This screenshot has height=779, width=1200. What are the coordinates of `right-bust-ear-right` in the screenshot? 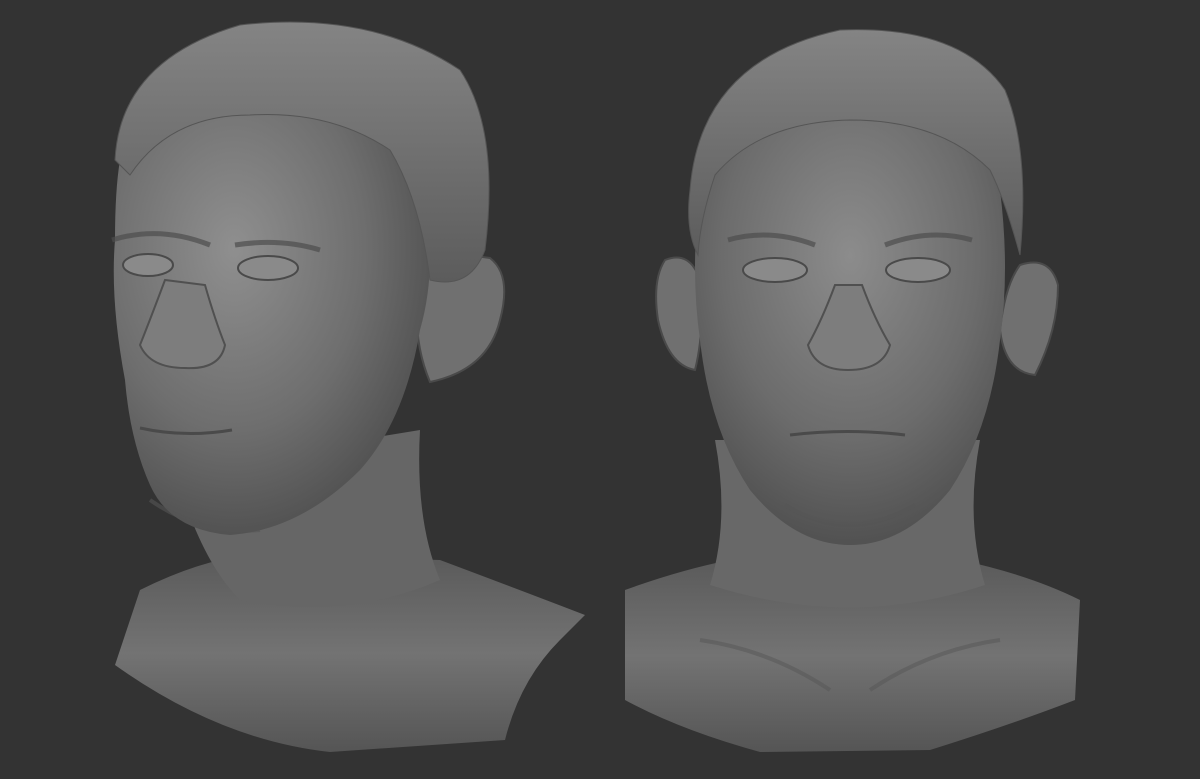 It's located at (1029, 319).